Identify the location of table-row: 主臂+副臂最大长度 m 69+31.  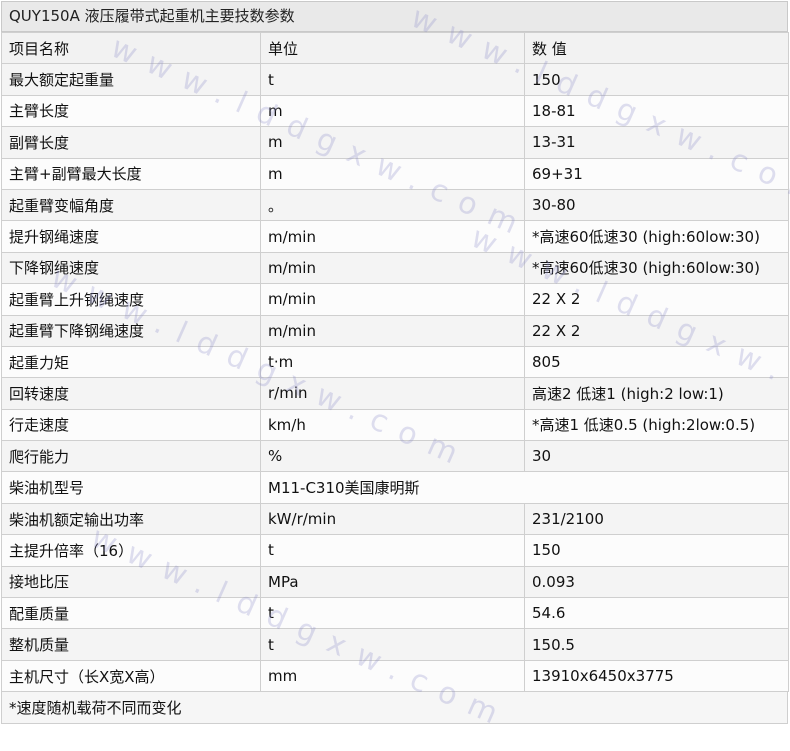
(395, 173).